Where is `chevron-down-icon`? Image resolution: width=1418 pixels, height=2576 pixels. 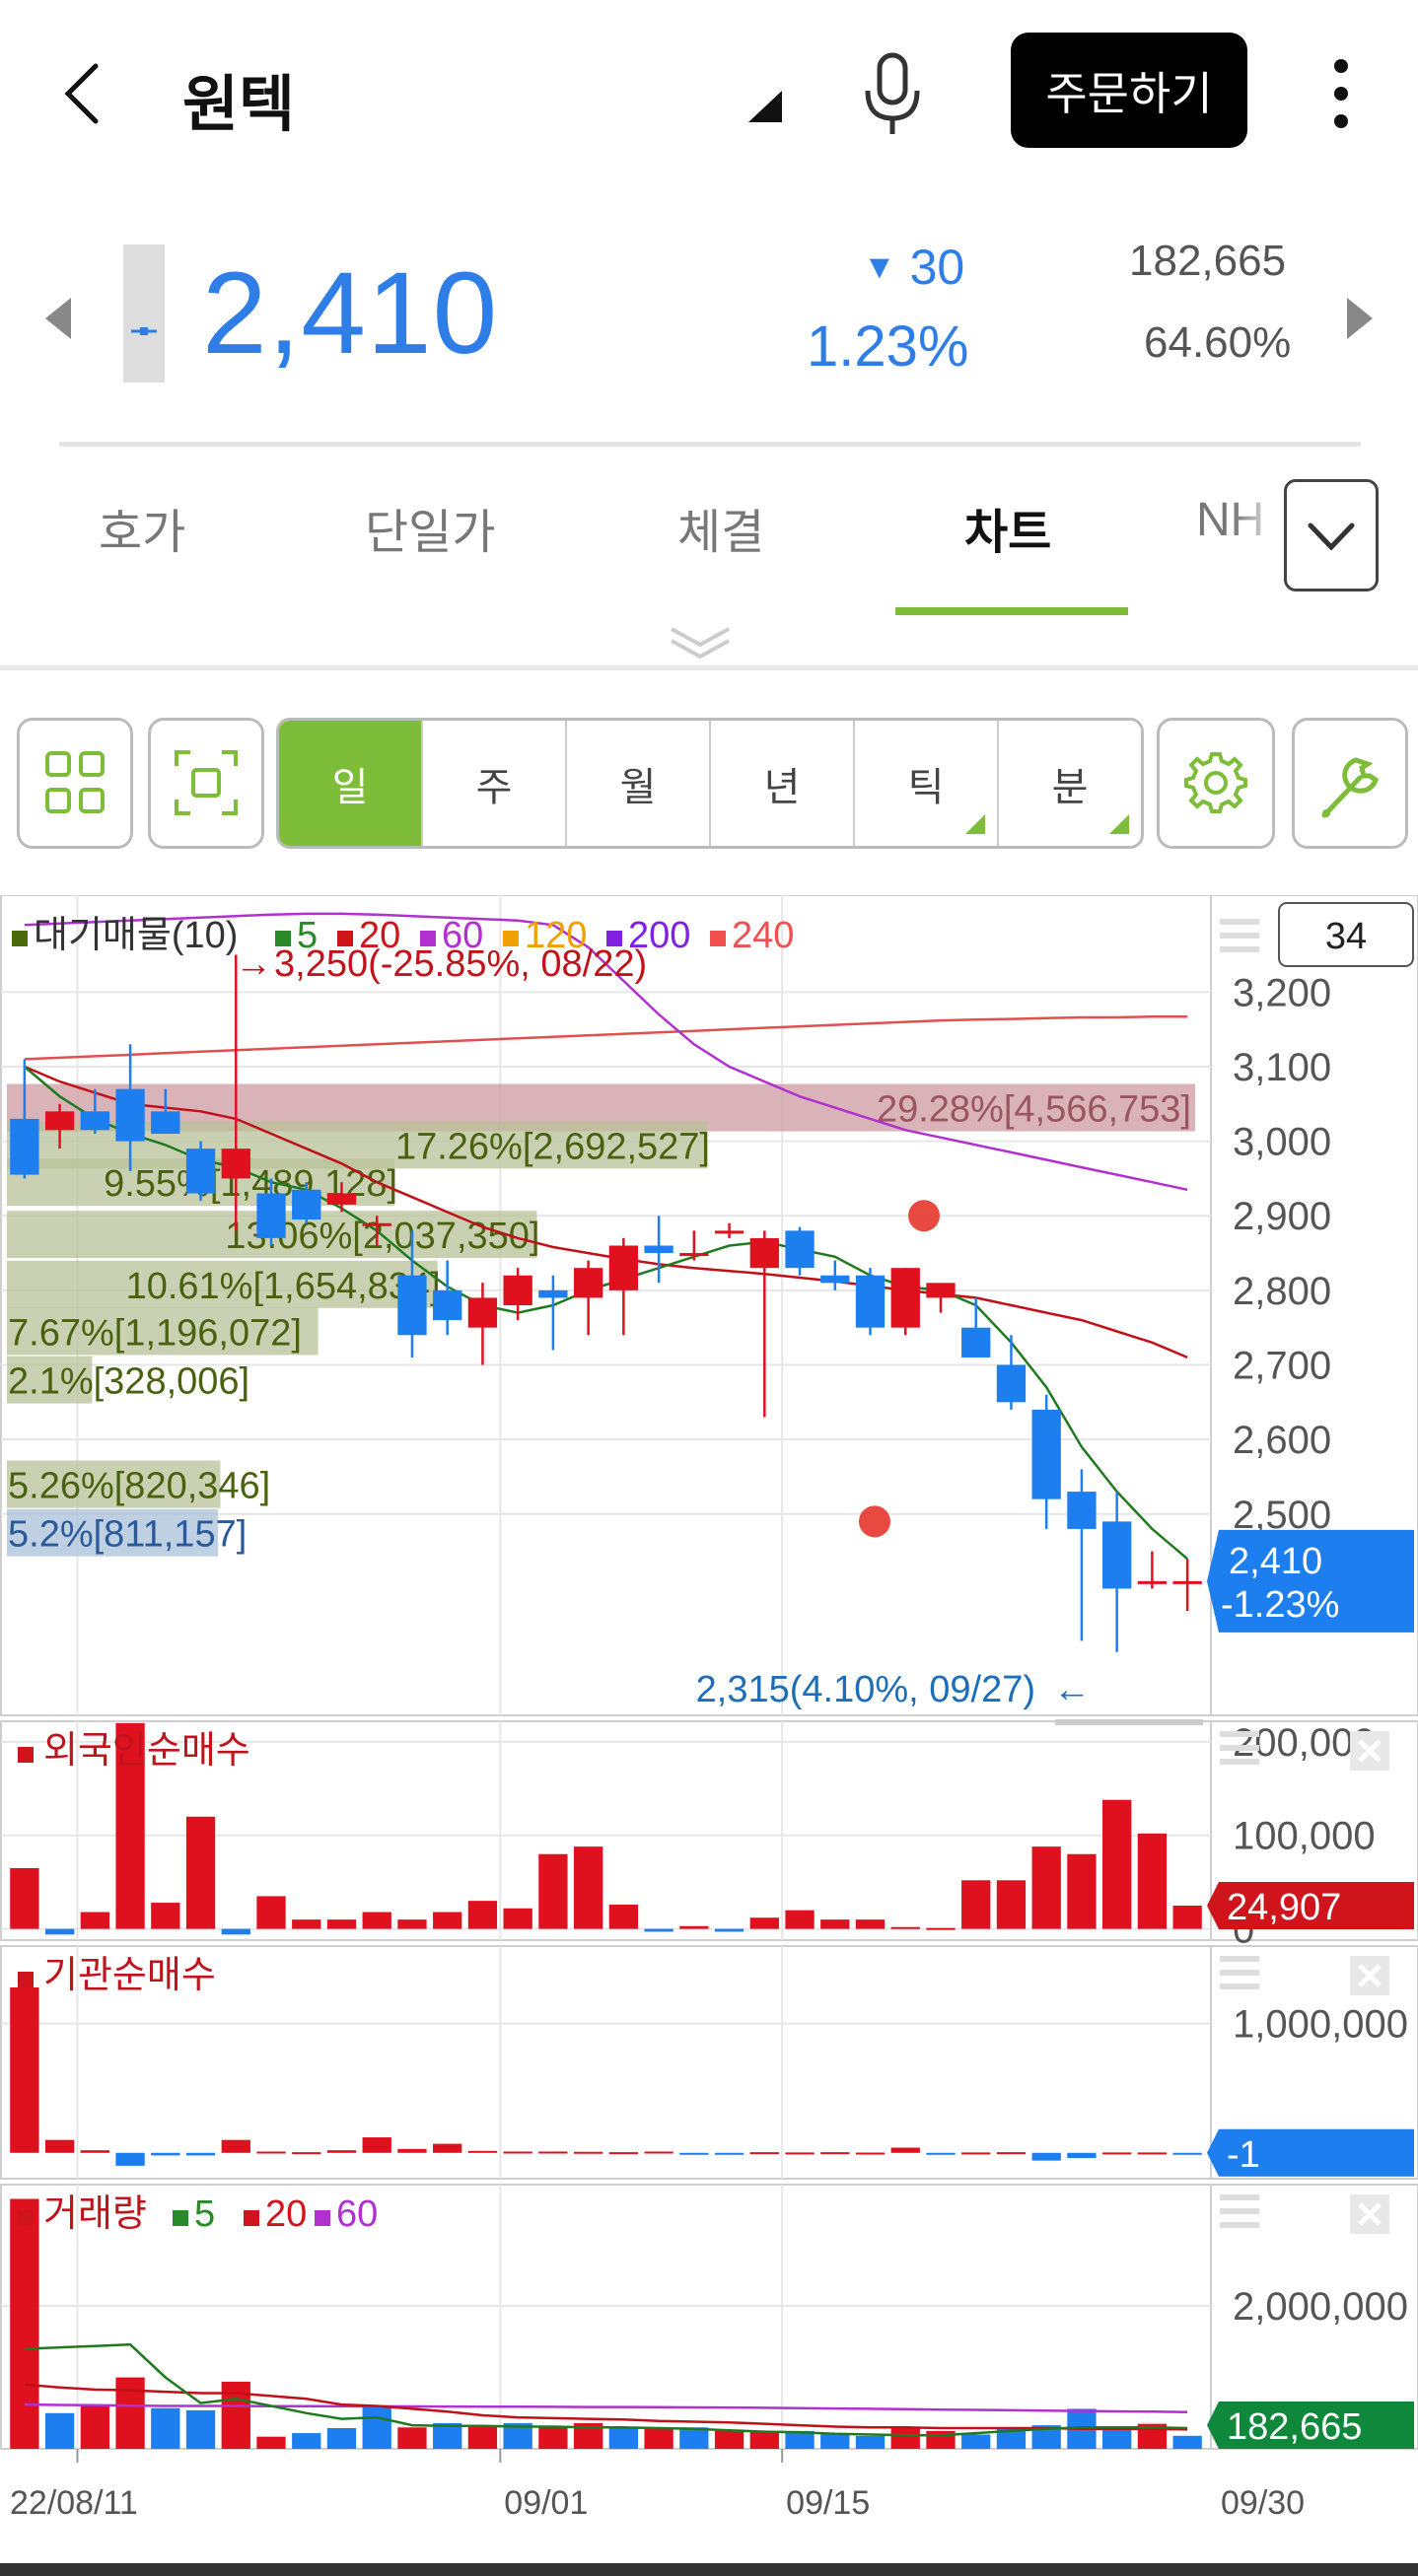 chevron-down-icon is located at coordinates (1331, 536).